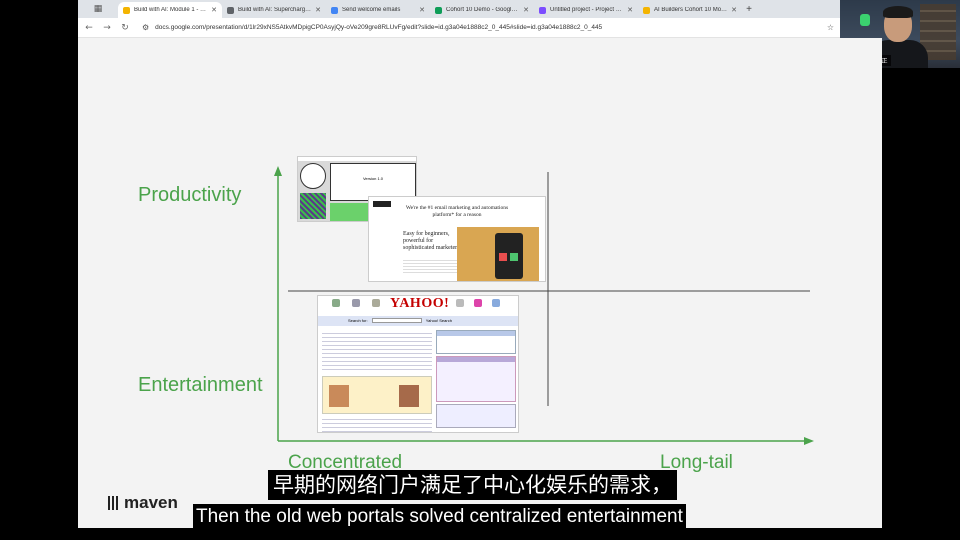  I want to click on yahoo-in-the-news-box, so click(476, 379).